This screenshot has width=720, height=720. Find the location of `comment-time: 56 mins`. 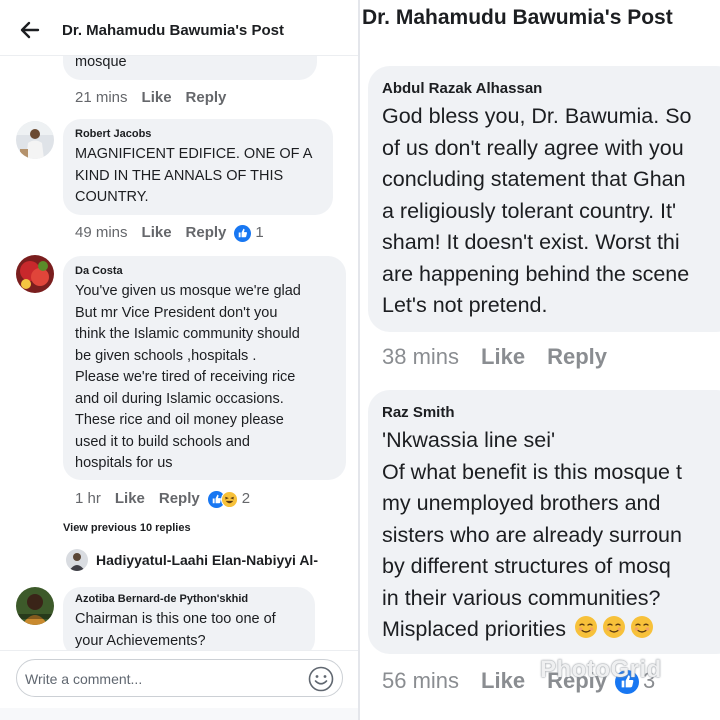

comment-time: 56 mins is located at coordinates (421, 680).